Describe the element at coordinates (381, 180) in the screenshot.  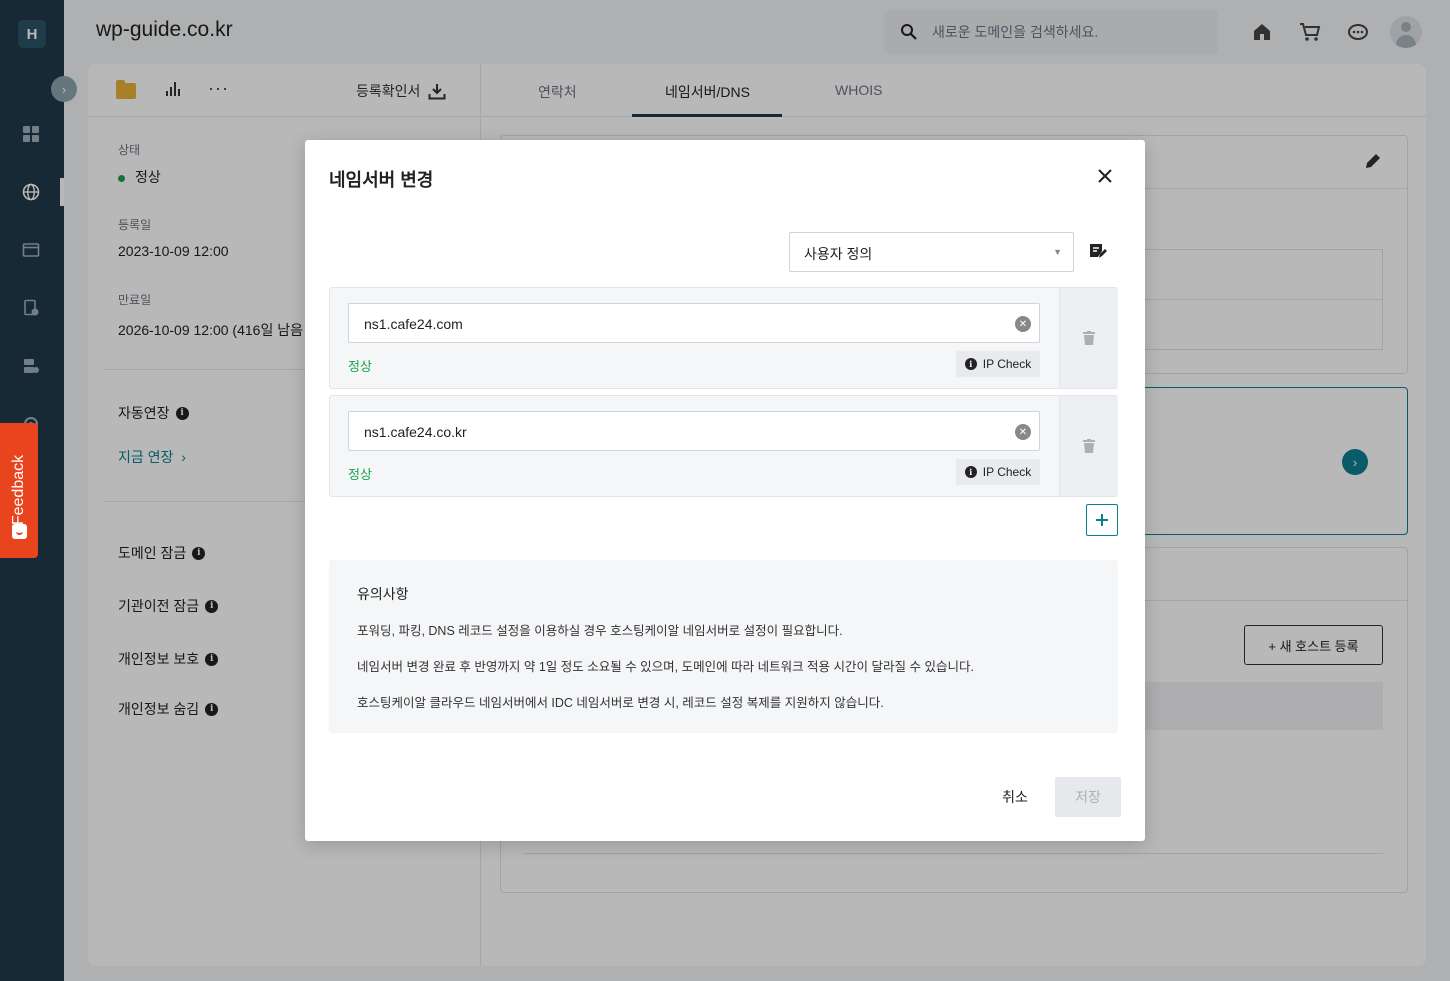
I see `modal-title: 네임서버 변경` at that location.